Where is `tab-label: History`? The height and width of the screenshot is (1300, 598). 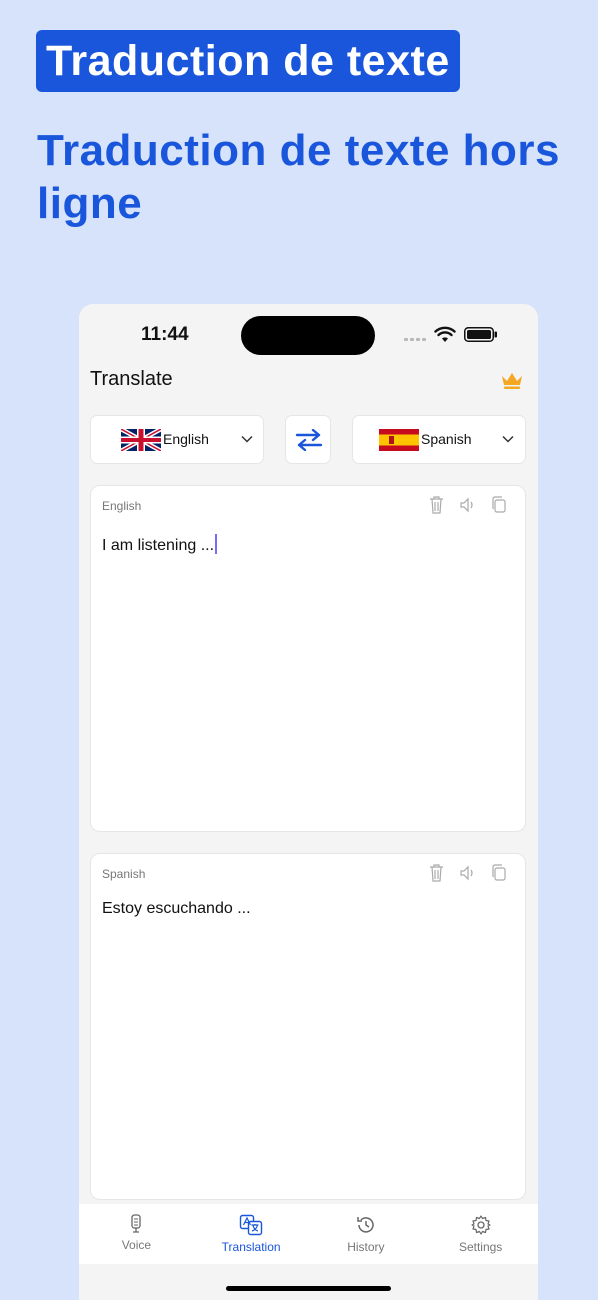 tab-label: History is located at coordinates (366, 1247).